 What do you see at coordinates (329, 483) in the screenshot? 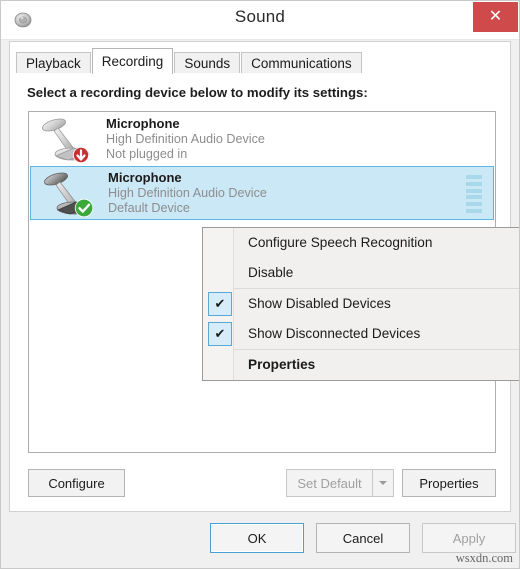
I see `set-default-button: Set Default` at bounding box center [329, 483].